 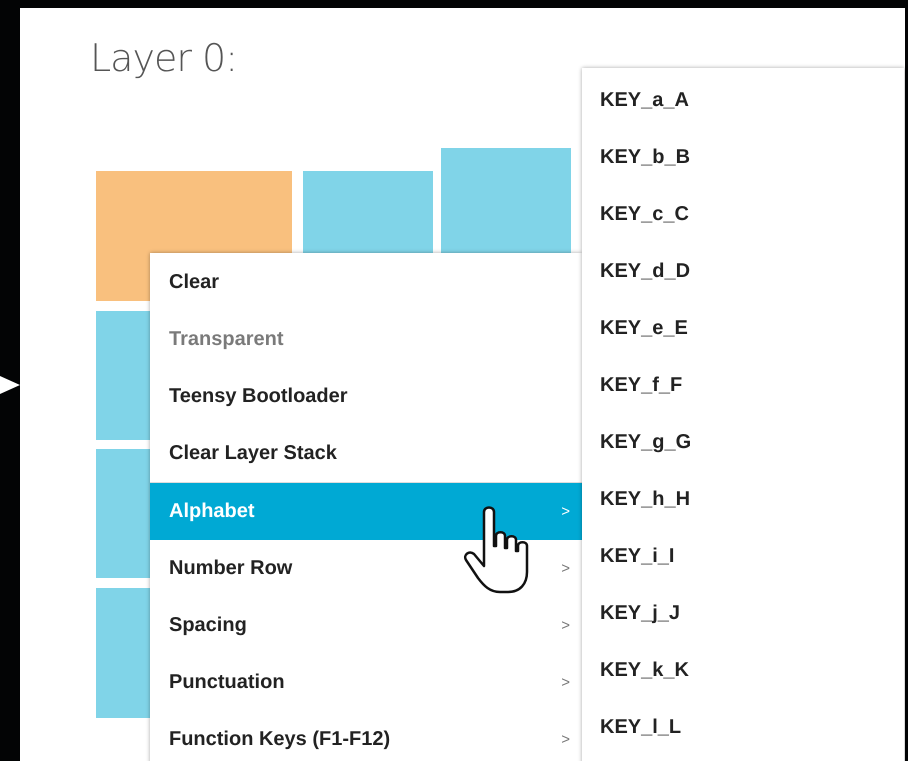 What do you see at coordinates (253, 453) in the screenshot?
I see `menu-item-label: Clear Layer Stack` at bounding box center [253, 453].